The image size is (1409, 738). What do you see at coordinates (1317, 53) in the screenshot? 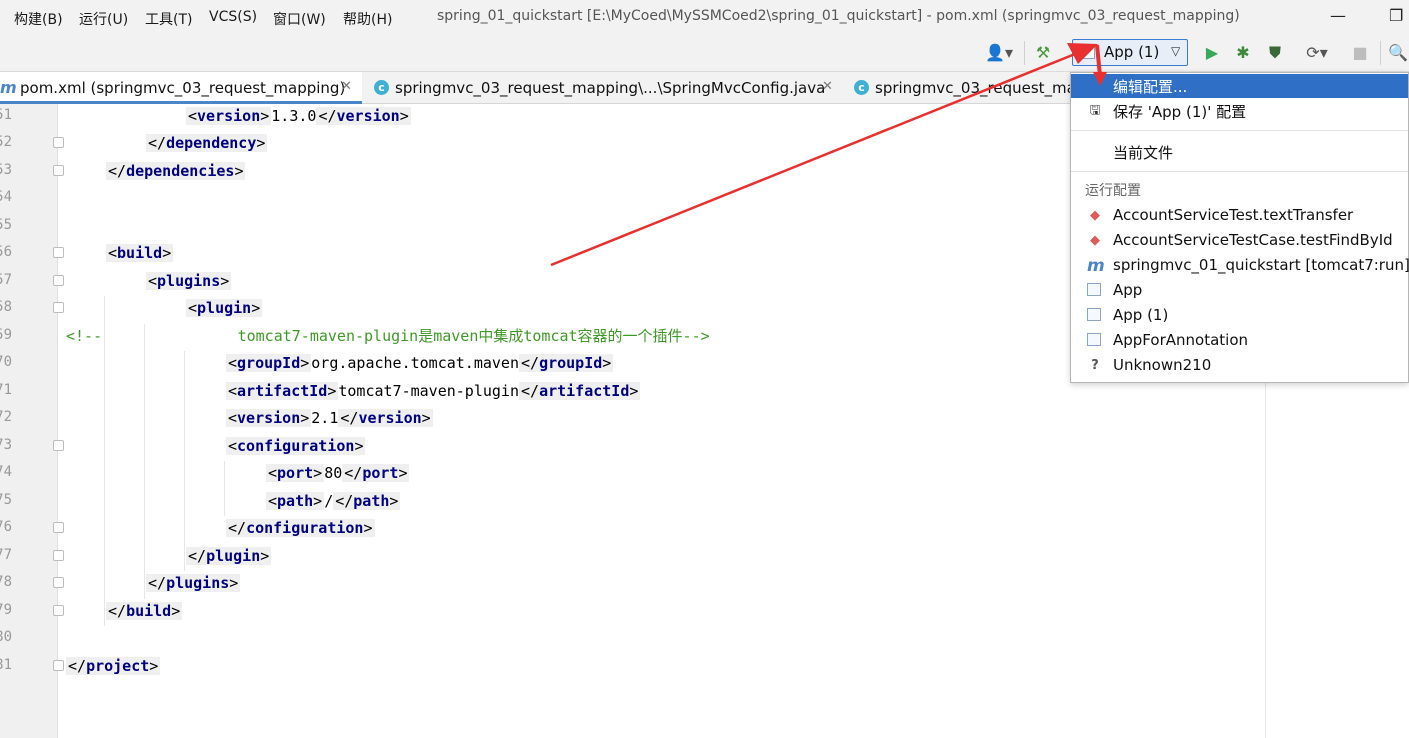
I see `profile-icon: ⟳▾` at bounding box center [1317, 53].